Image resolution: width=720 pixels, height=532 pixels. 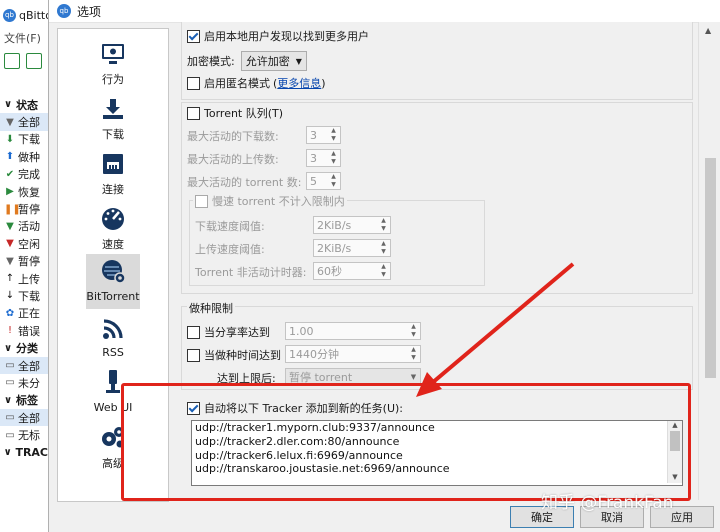 What do you see at coordinates (495, 329) in the screenshot?
I see `annotation-arrow-icon` at bounding box center [495, 329].